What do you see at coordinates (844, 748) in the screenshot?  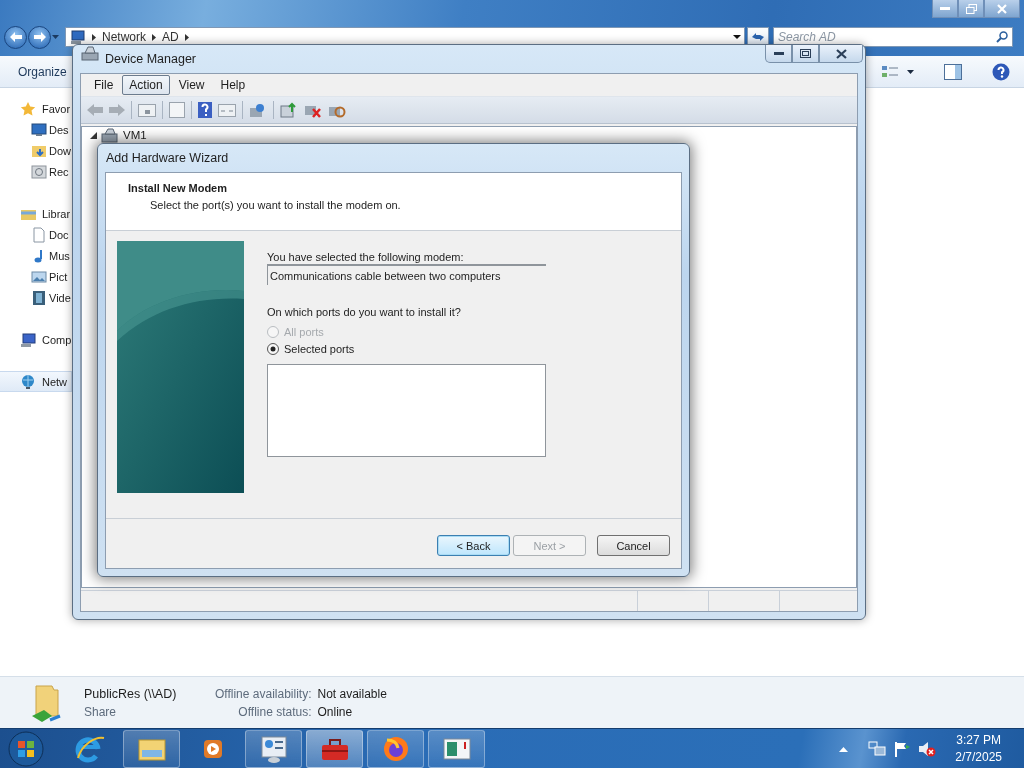 I see `show-hidden-icons-icon` at bounding box center [844, 748].